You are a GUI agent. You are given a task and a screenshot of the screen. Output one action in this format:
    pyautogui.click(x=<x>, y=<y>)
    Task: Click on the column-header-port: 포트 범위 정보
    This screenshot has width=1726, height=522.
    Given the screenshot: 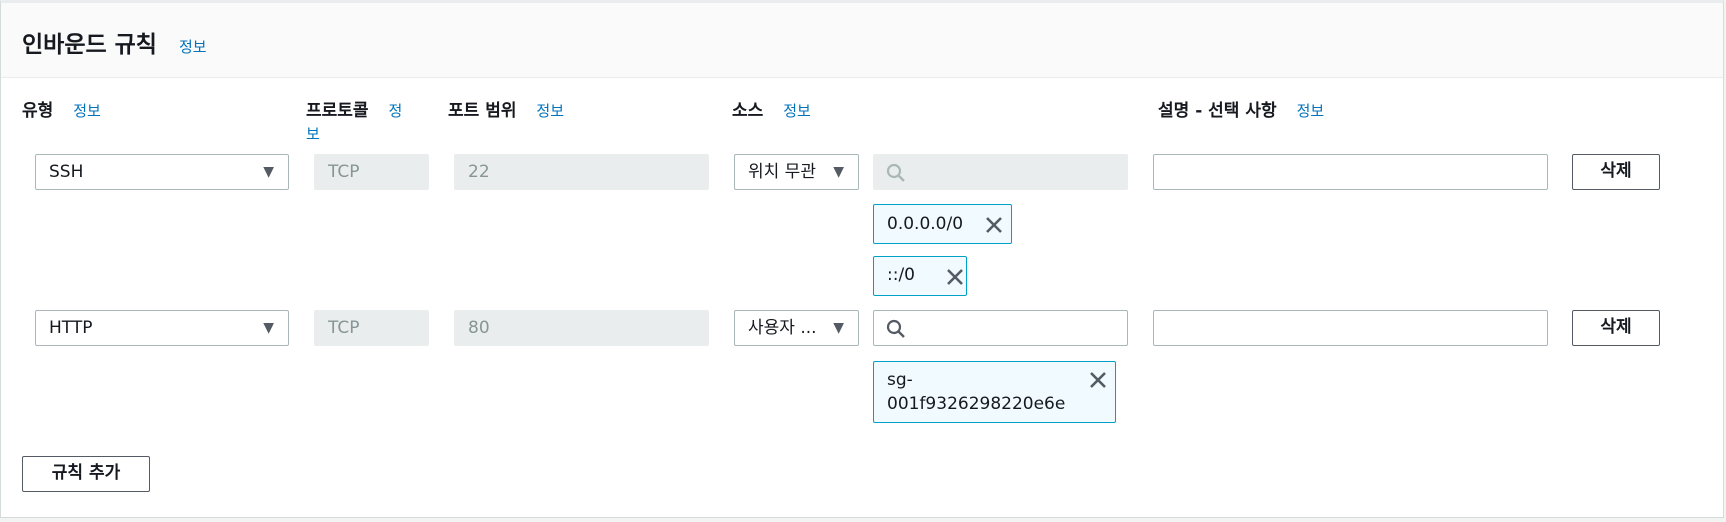 What is the action you would take?
    pyautogui.click(x=506, y=108)
    